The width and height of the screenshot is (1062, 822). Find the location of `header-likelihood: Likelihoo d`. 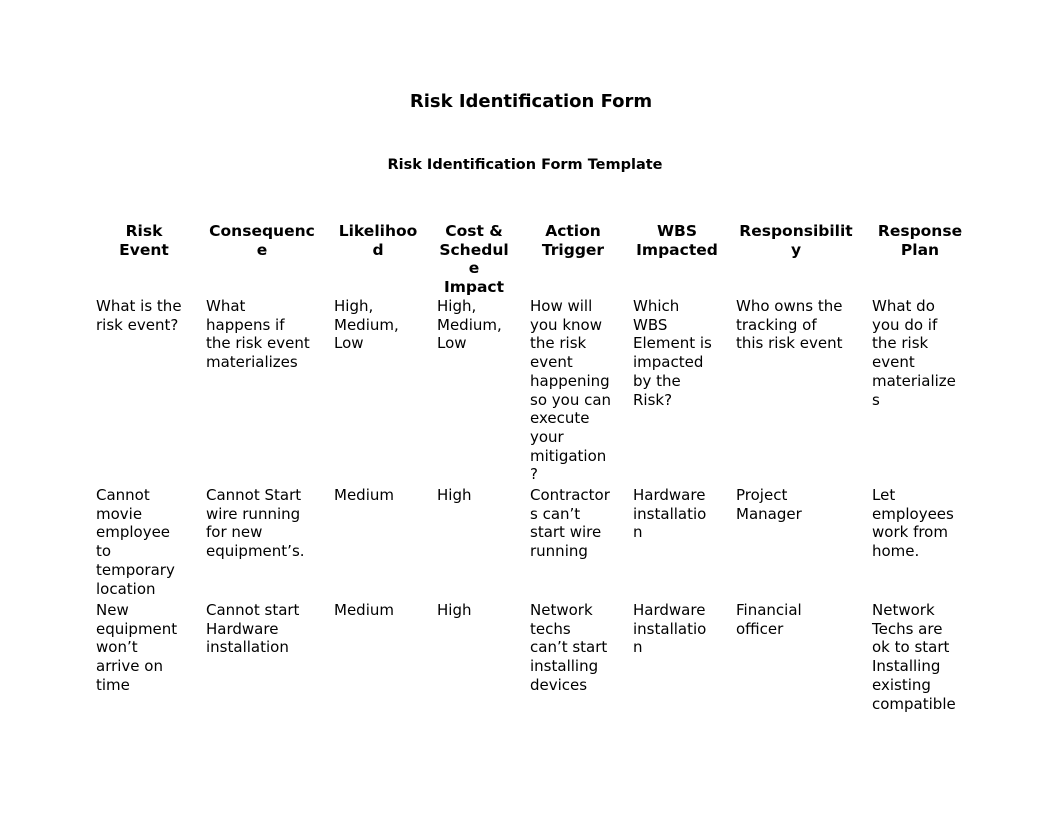

header-likelihood: Likelihoo d is located at coordinates (378, 240).